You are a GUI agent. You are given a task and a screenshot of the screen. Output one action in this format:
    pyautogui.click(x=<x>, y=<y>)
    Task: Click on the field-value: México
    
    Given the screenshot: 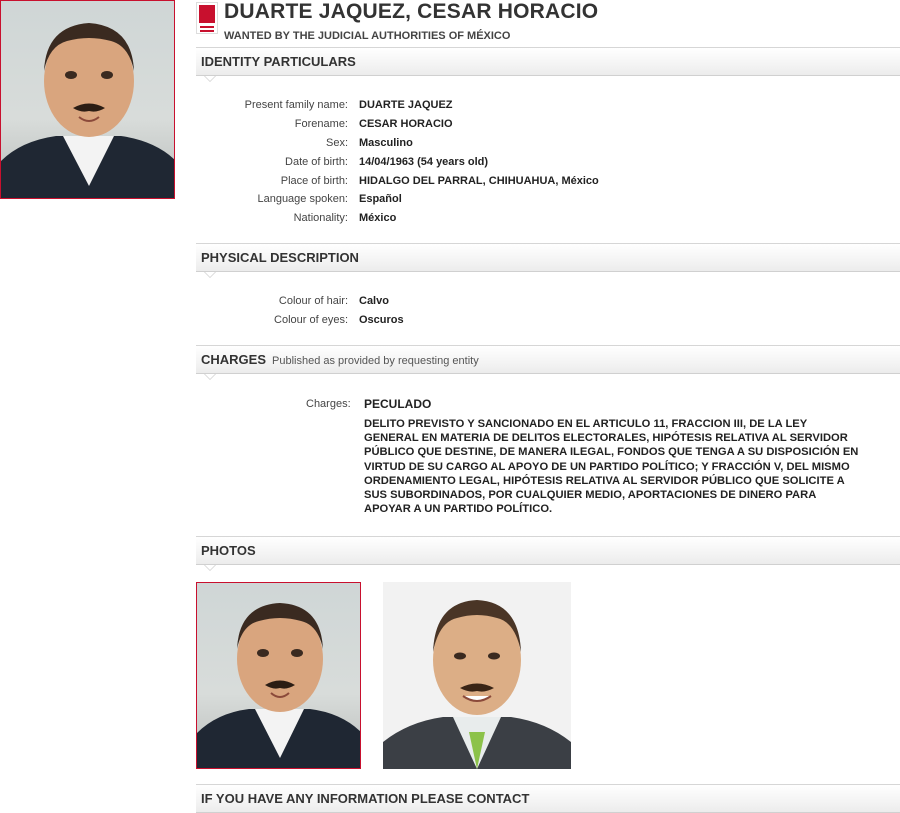 What is the action you would take?
    pyautogui.click(x=378, y=218)
    